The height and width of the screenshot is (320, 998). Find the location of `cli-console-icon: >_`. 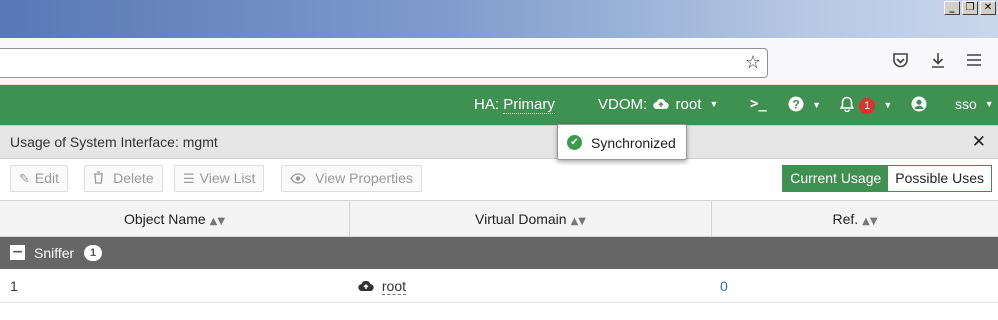

cli-console-icon: >_ is located at coordinates (758, 104).